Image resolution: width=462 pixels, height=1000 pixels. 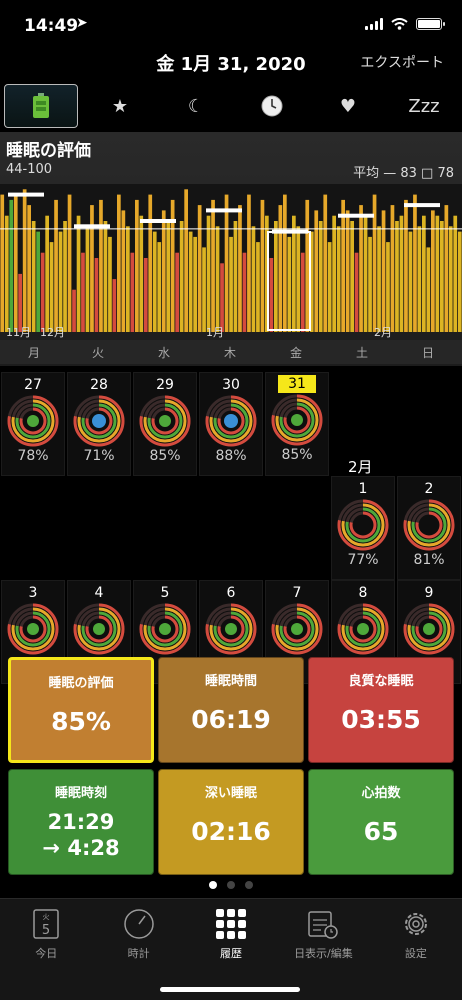 What do you see at coordinates (51, 26) in the screenshot?
I see `status-time: 14:49` at bounding box center [51, 26].